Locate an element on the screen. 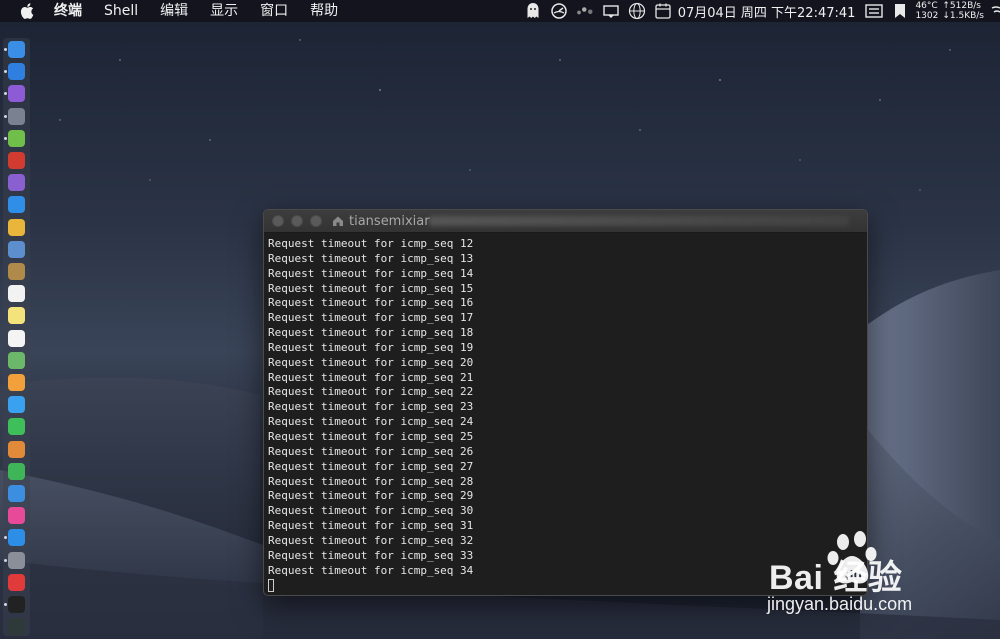  cpu-temp: 46°C is located at coordinates (926, 6).